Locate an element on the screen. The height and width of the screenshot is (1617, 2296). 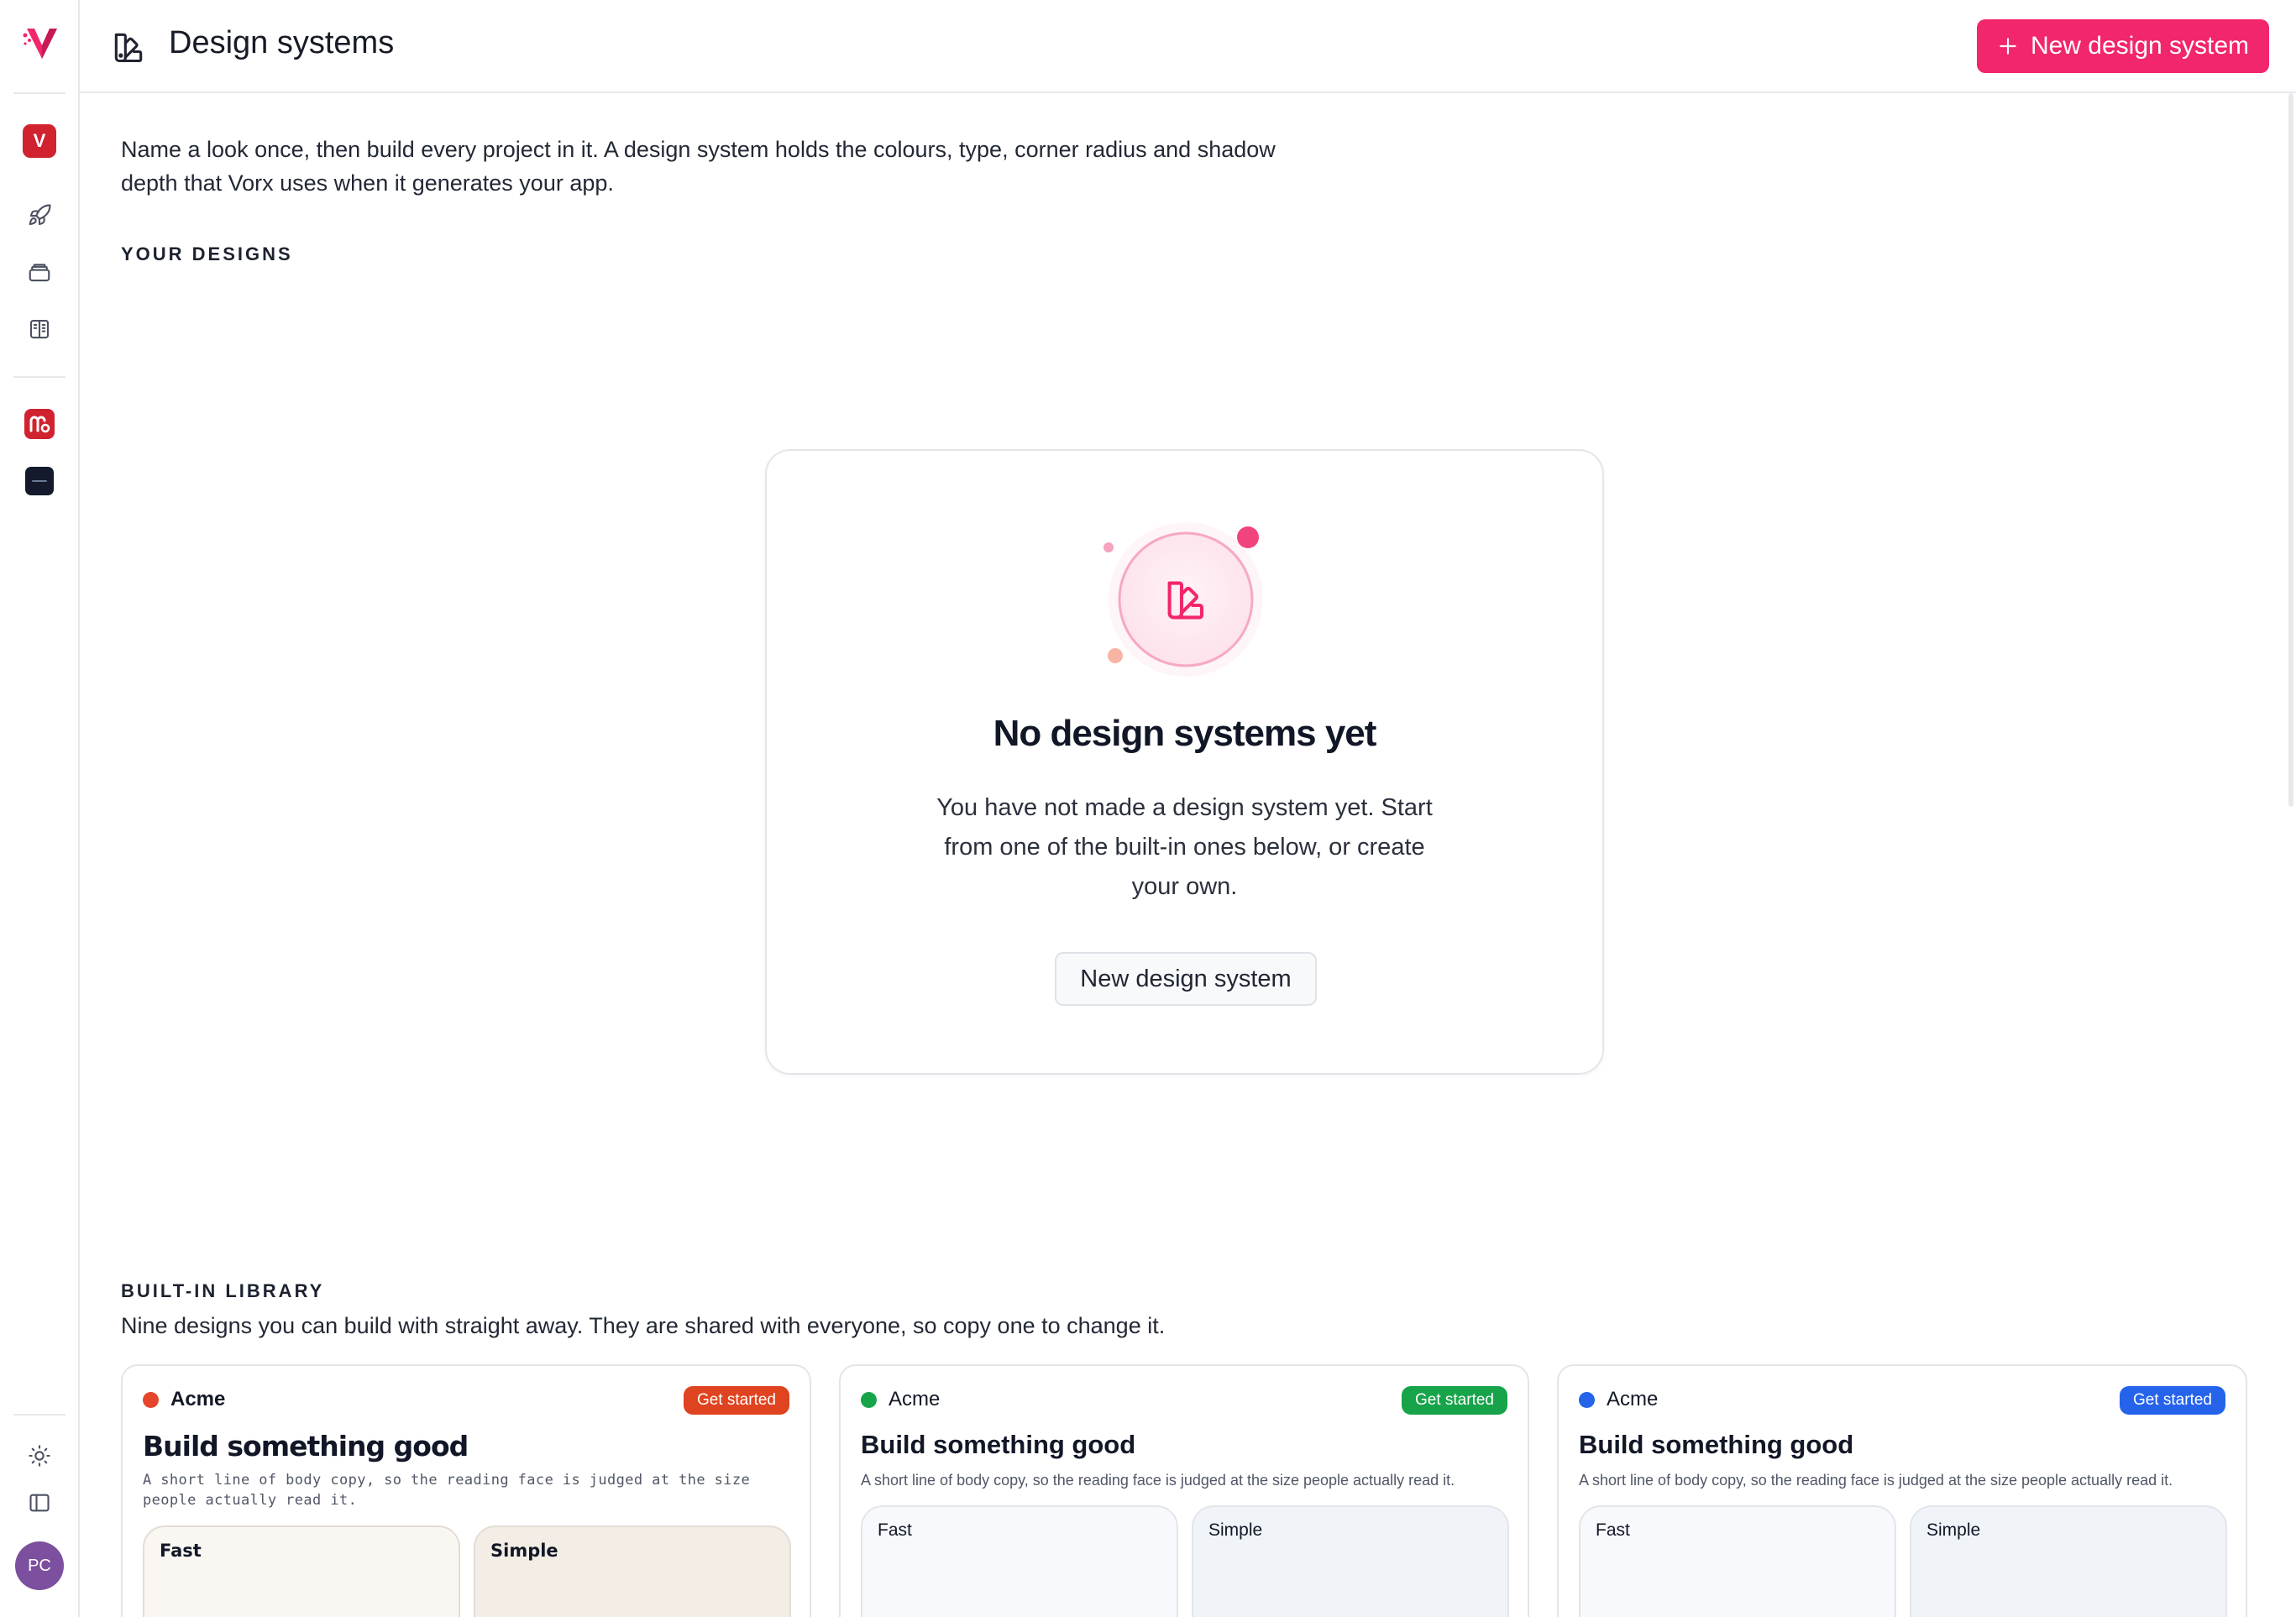
scrollbar-thumb is located at coordinates (2290, 450).